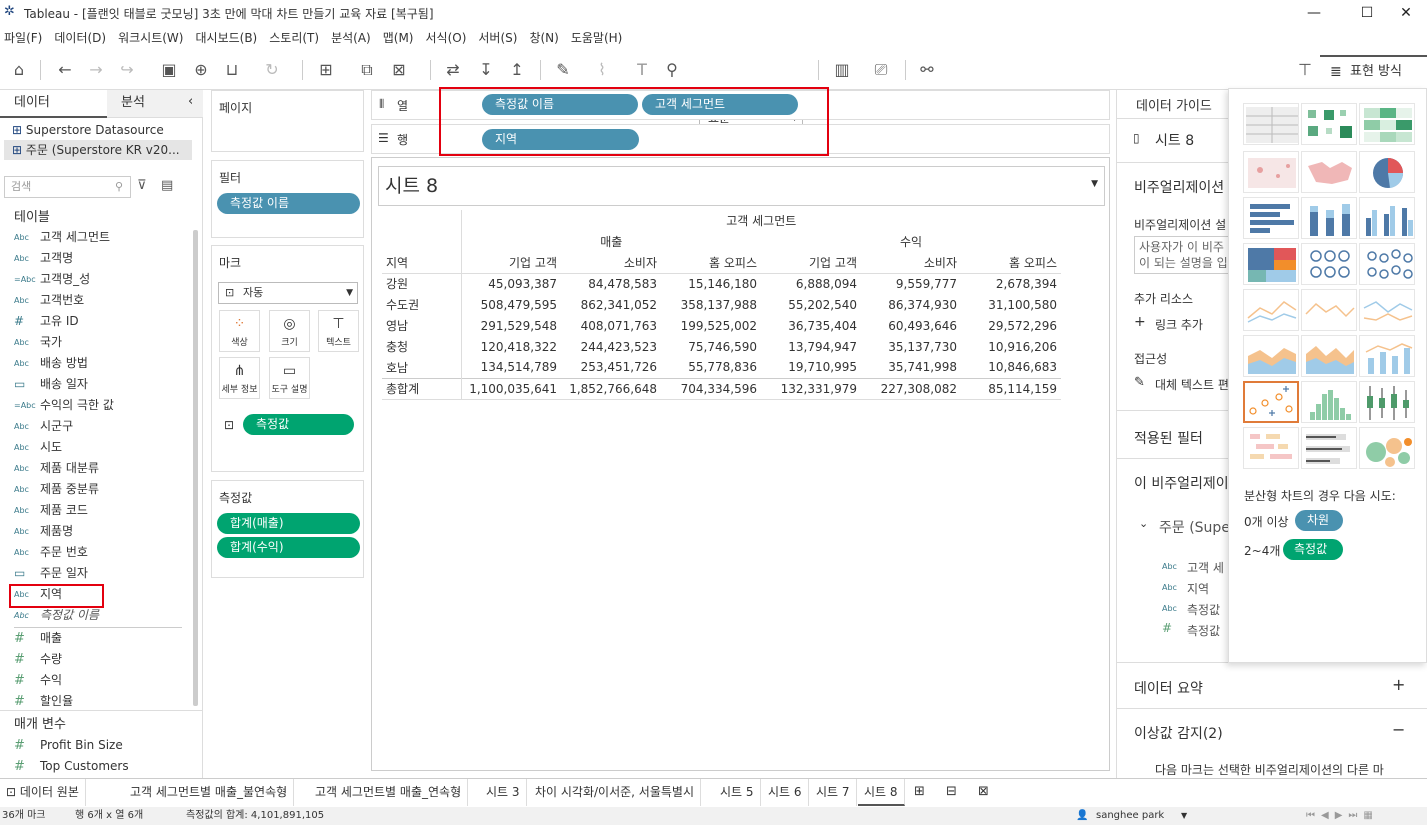  I want to click on pages-card: 페이지, so click(287, 121).